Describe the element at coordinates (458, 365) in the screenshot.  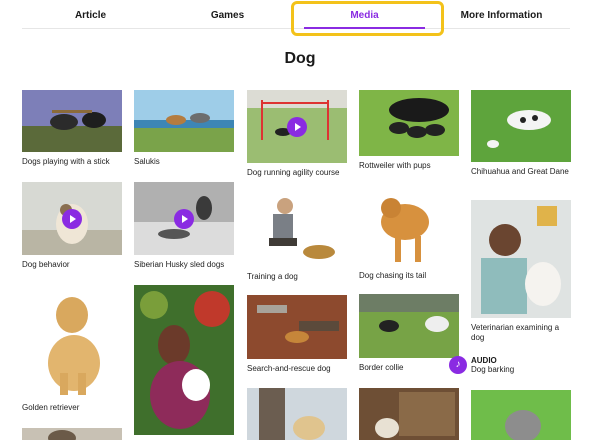
I see `music-note-icon: ♪` at that location.